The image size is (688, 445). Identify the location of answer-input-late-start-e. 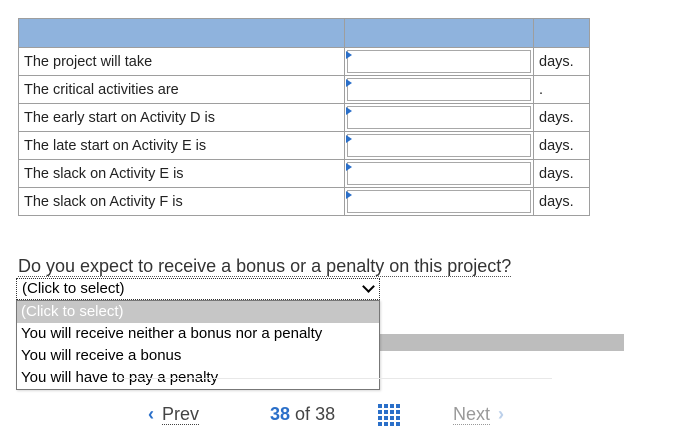
(439, 145).